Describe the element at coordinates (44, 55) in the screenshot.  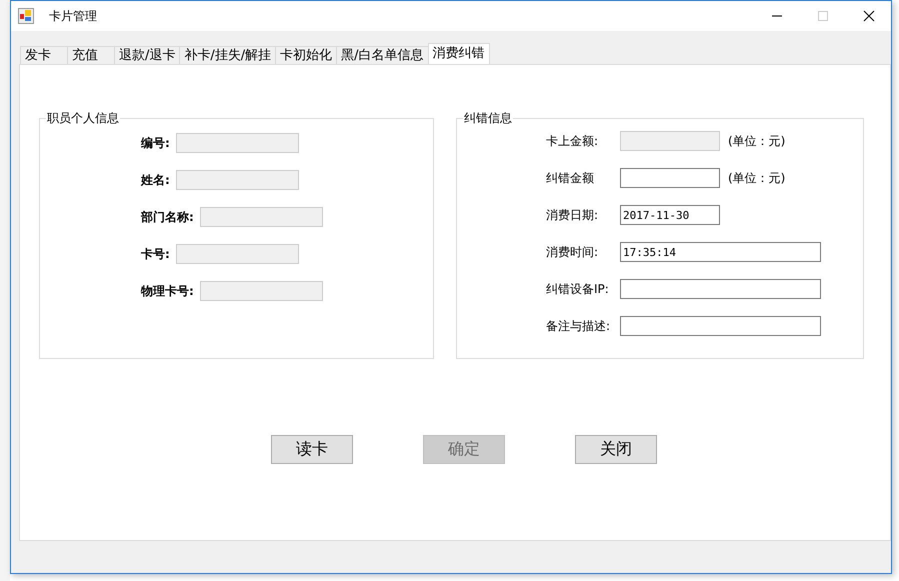
I see `tab: 发卡` at that location.